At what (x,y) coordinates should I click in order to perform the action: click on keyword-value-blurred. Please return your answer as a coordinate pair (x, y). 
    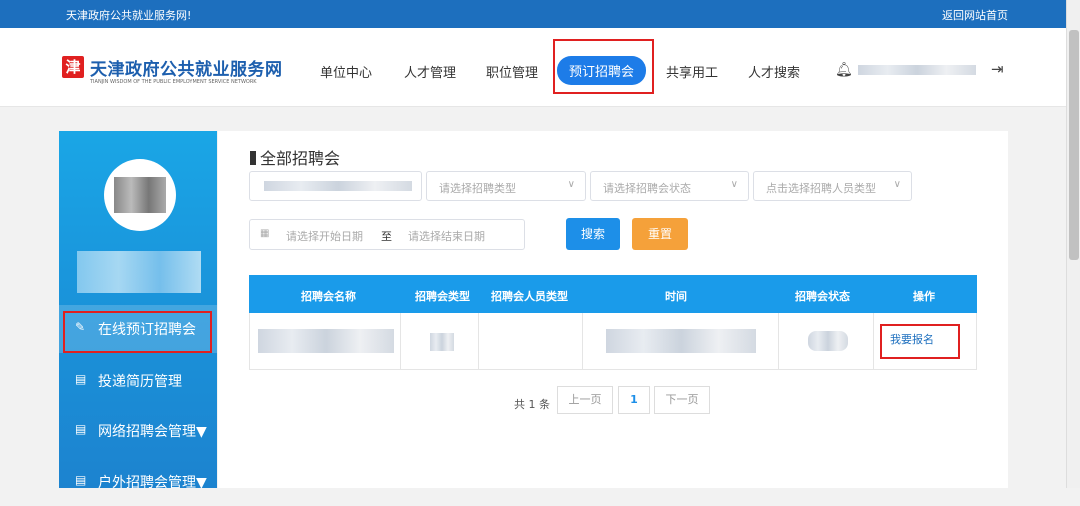
    Looking at the image, I should click on (338, 186).